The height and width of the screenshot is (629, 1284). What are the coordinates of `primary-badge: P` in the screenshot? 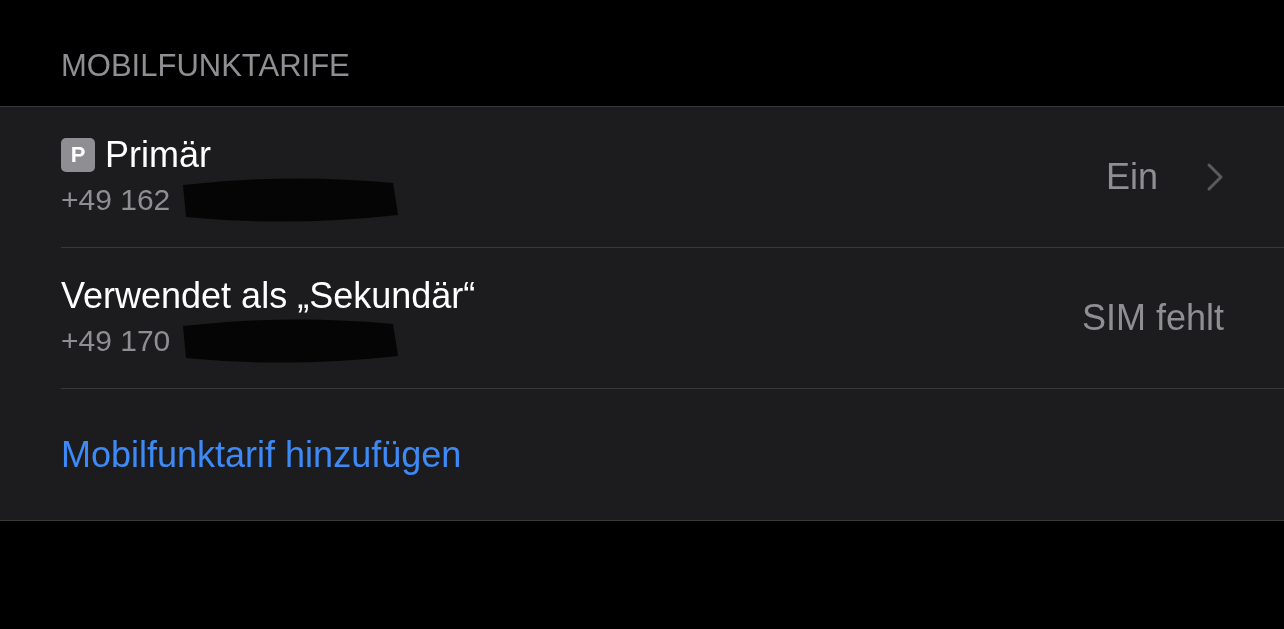 It's located at (78, 155).